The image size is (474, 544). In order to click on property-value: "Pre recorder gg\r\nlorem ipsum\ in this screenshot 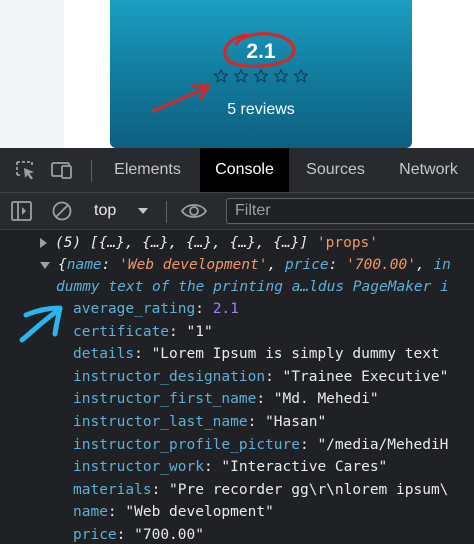, I will do `click(309, 489)`.